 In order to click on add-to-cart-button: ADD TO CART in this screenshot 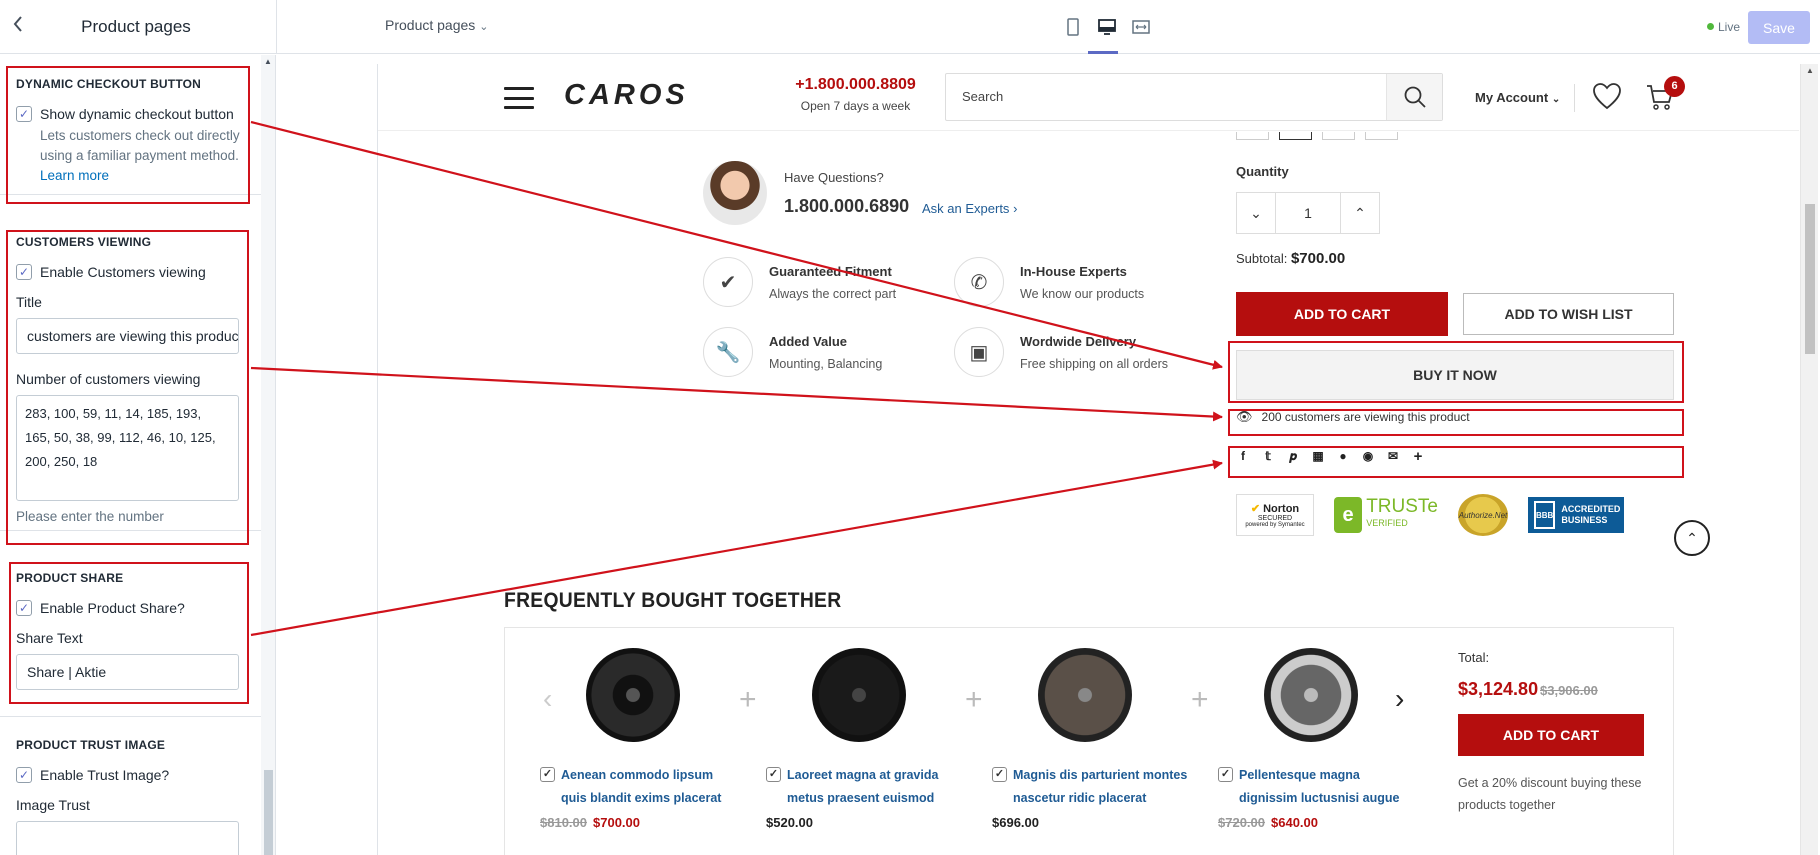, I will do `click(1342, 314)`.